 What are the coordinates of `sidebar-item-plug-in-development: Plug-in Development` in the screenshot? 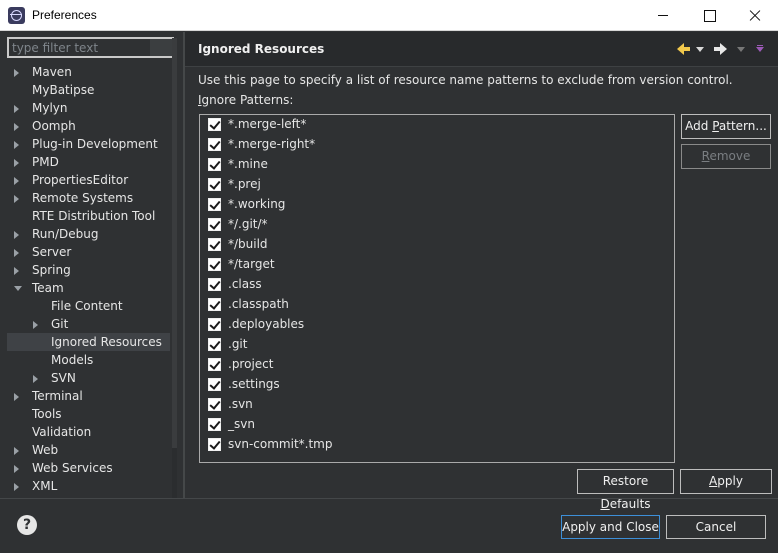 It's located at (88, 144).